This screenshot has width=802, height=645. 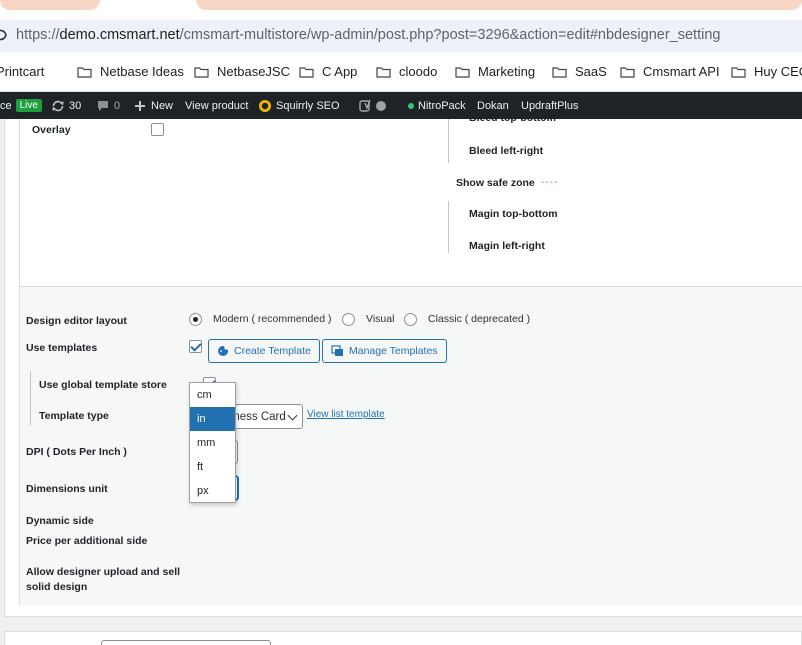 What do you see at coordinates (406, 71) in the screenshot?
I see `bookmark-cloodo: cloodo` at bounding box center [406, 71].